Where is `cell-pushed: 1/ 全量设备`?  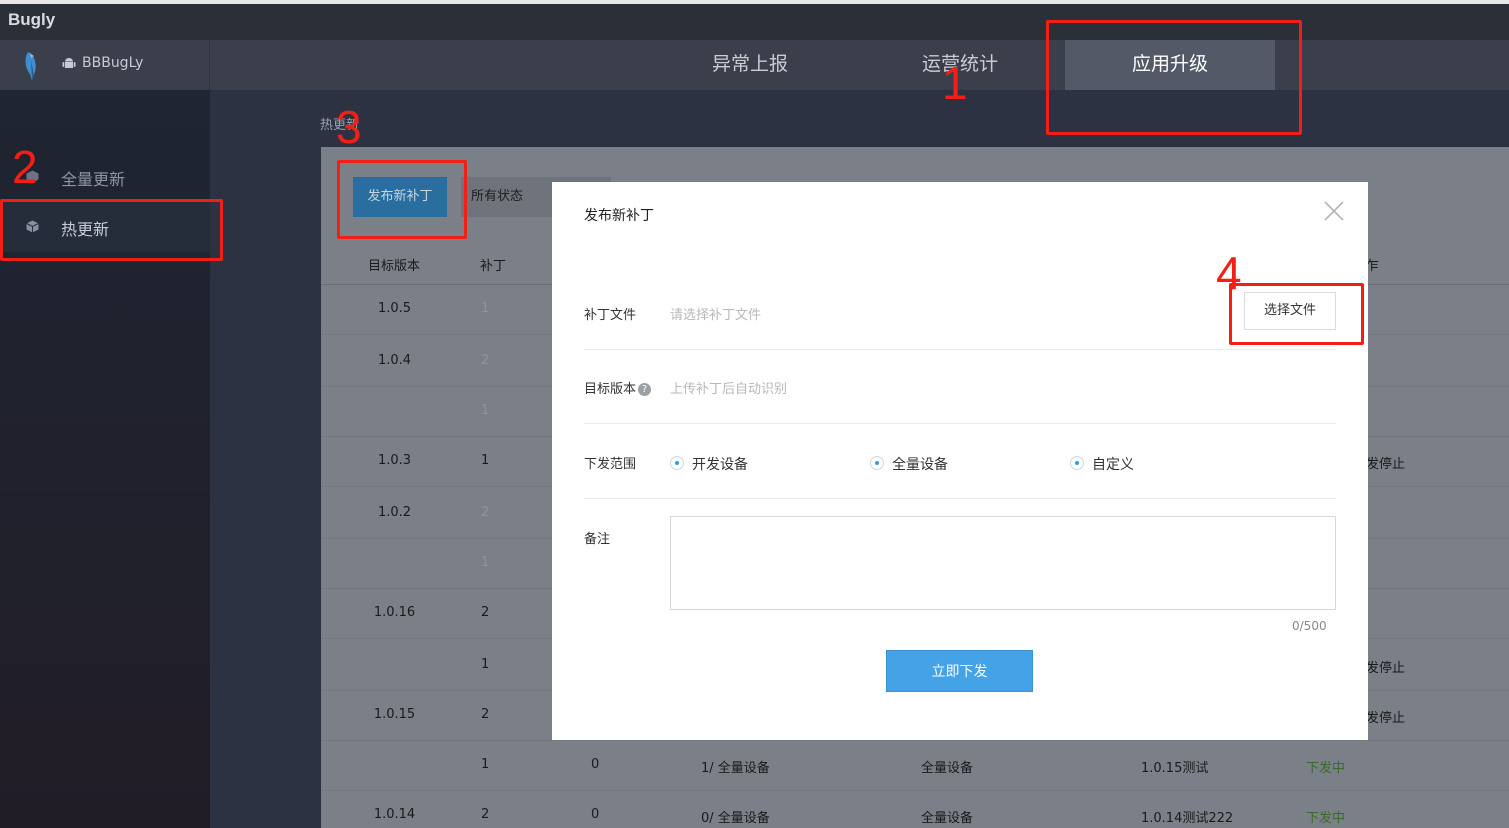 cell-pushed: 1/ 全量设备 is located at coordinates (735, 768).